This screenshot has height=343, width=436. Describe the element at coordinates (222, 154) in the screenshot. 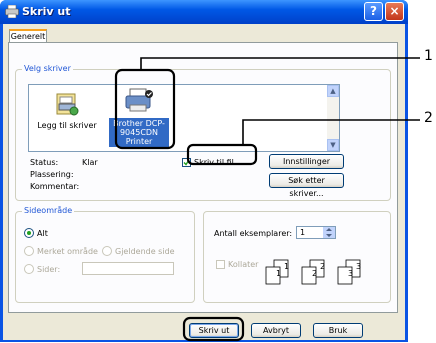

I see `callout-highlight-print-to-file` at that location.